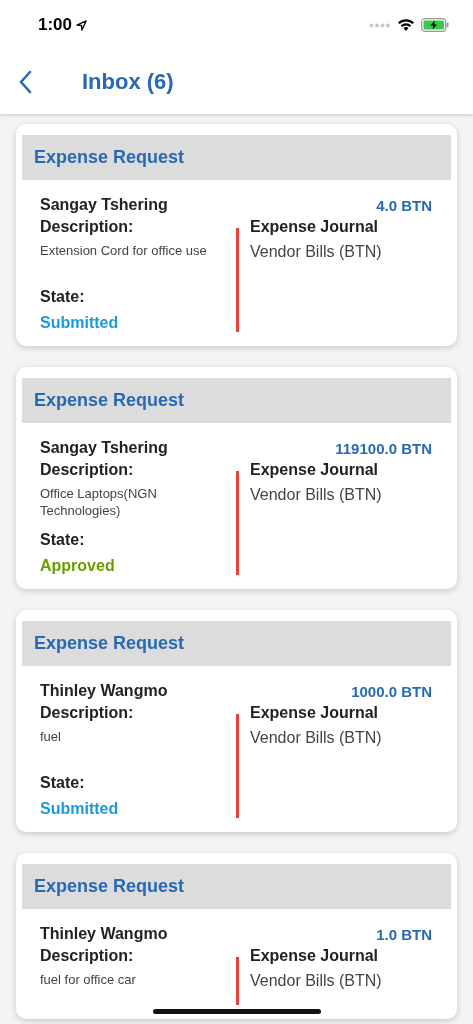 This screenshot has width=473, height=1024. I want to click on page-title: Inbox (6), so click(128, 82).